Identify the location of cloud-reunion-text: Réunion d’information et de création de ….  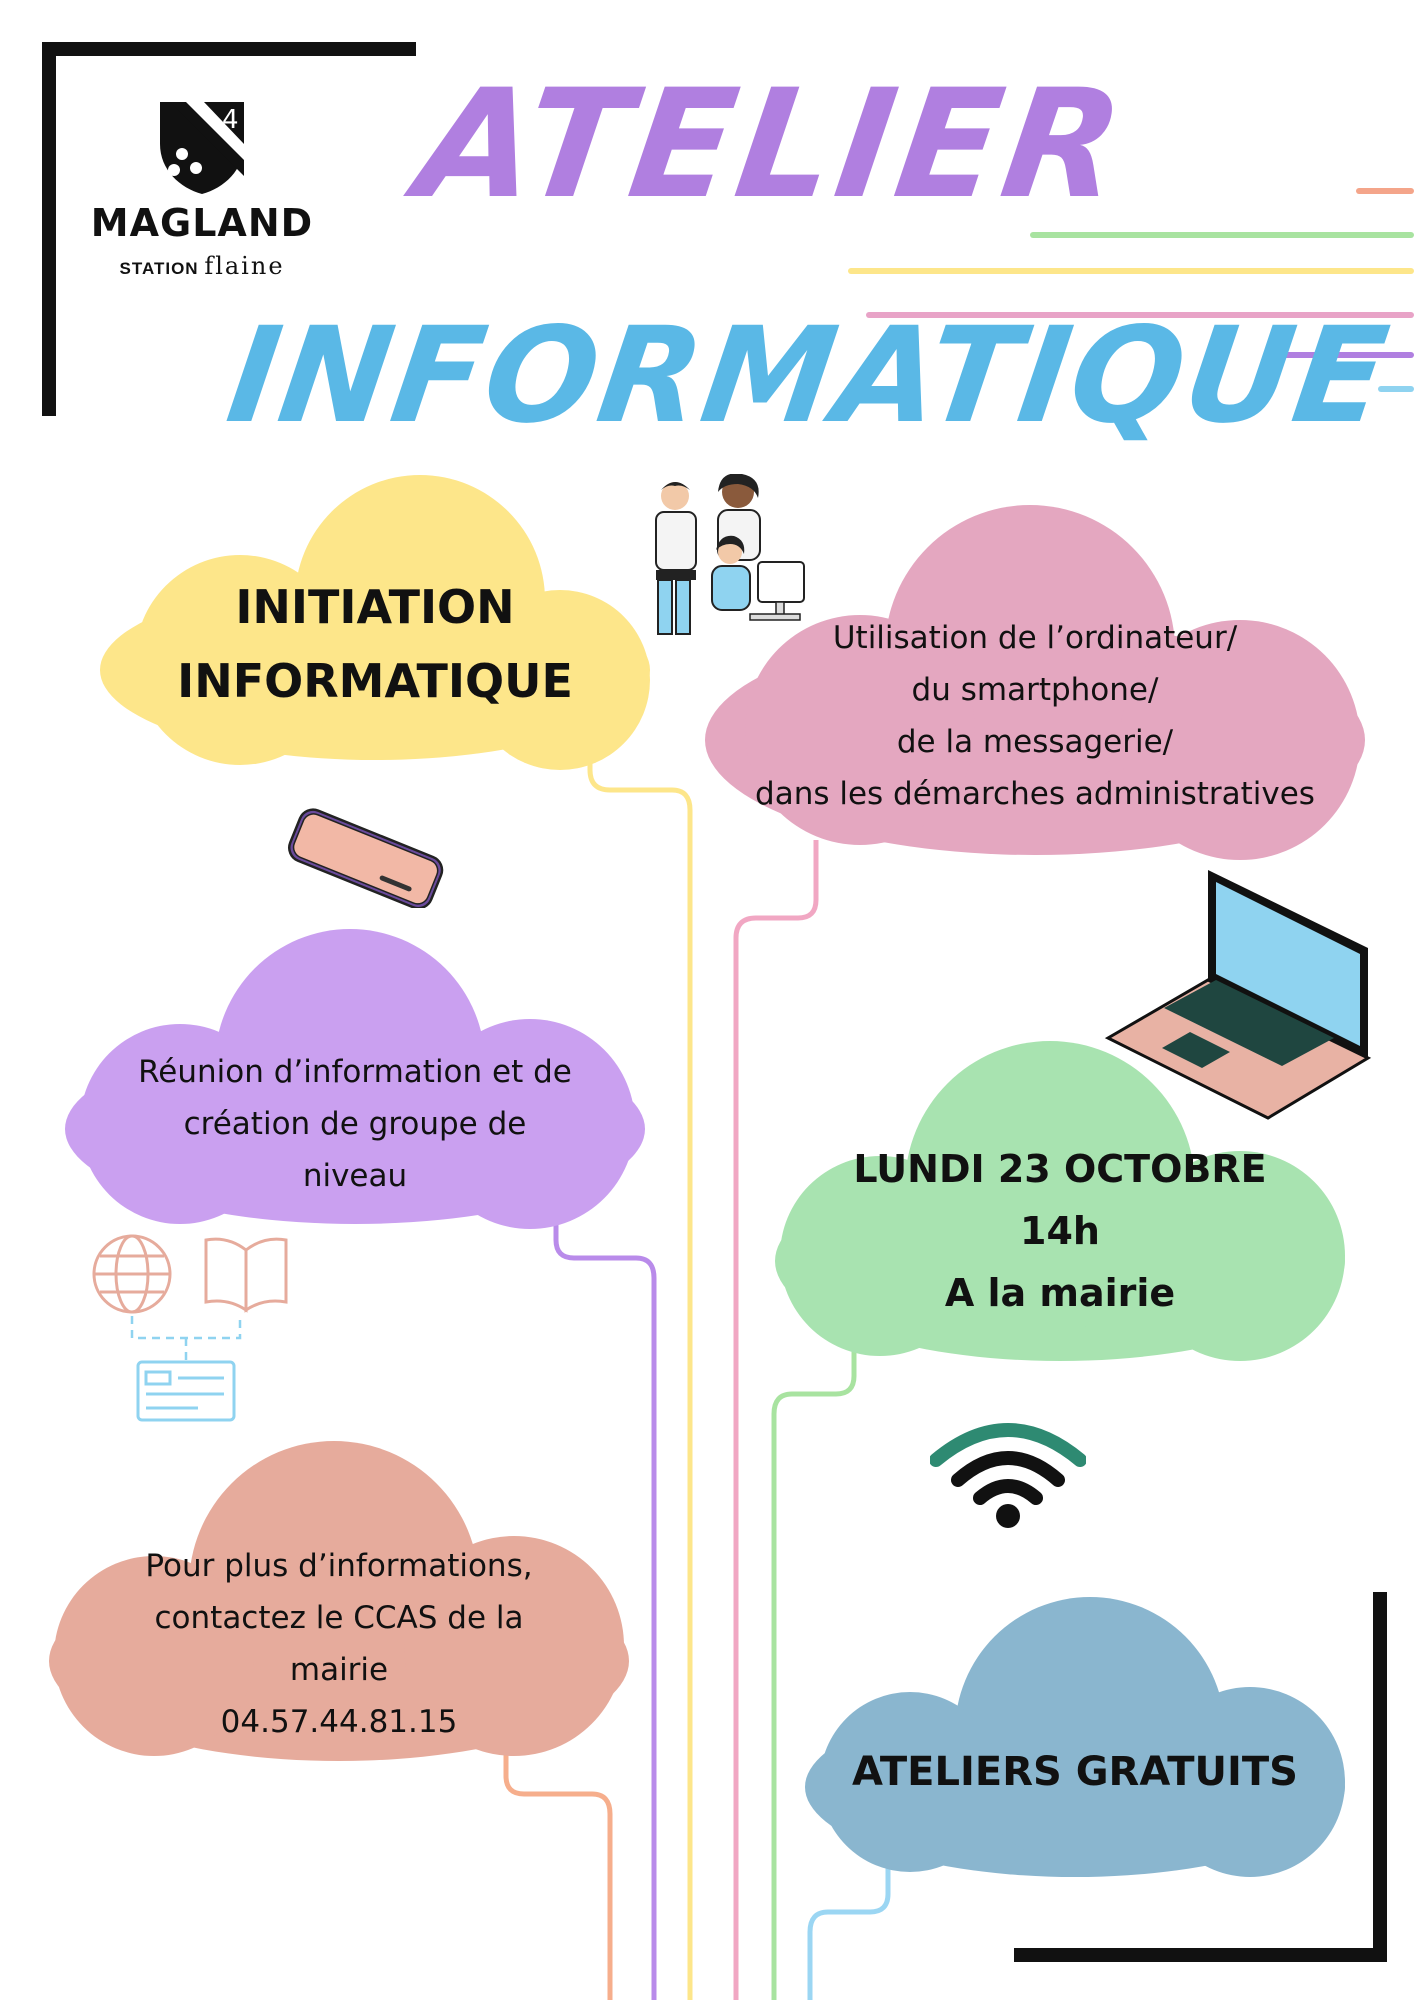
(355, 1124).